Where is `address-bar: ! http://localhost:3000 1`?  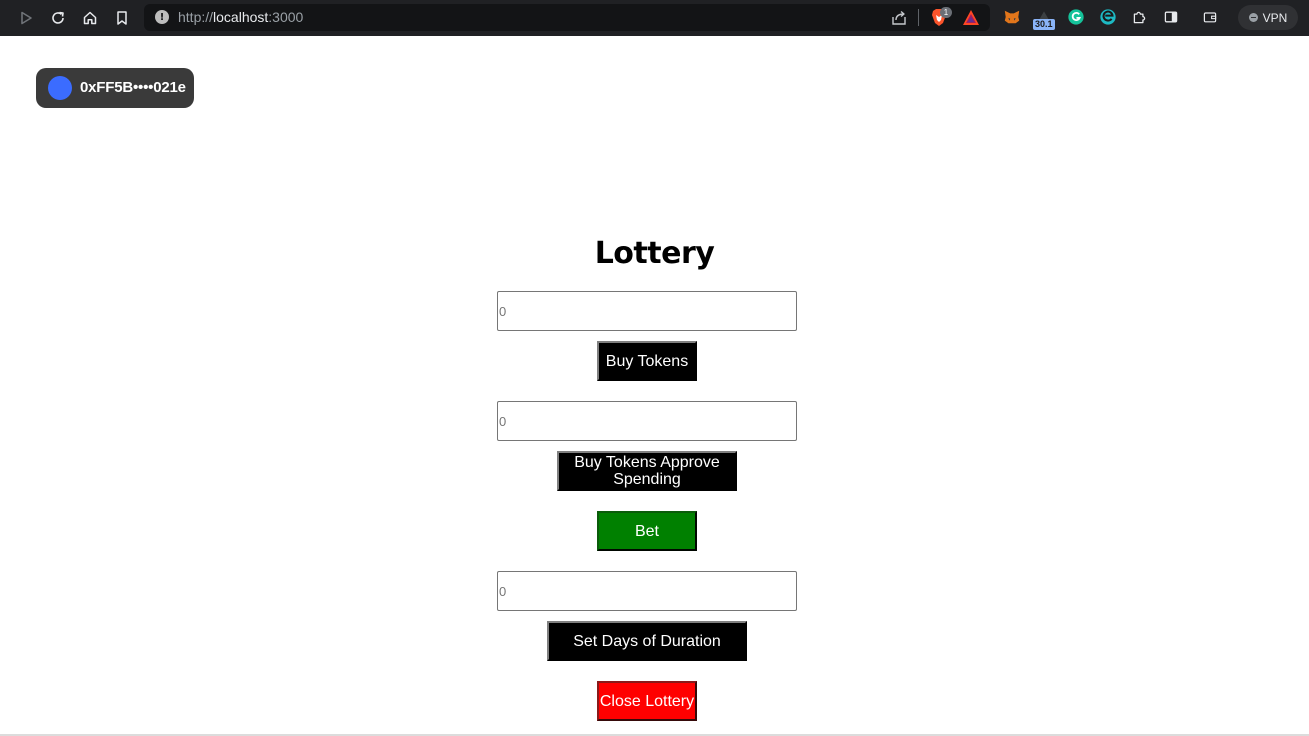 address-bar: ! http://localhost:3000 1 is located at coordinates (567, 17).